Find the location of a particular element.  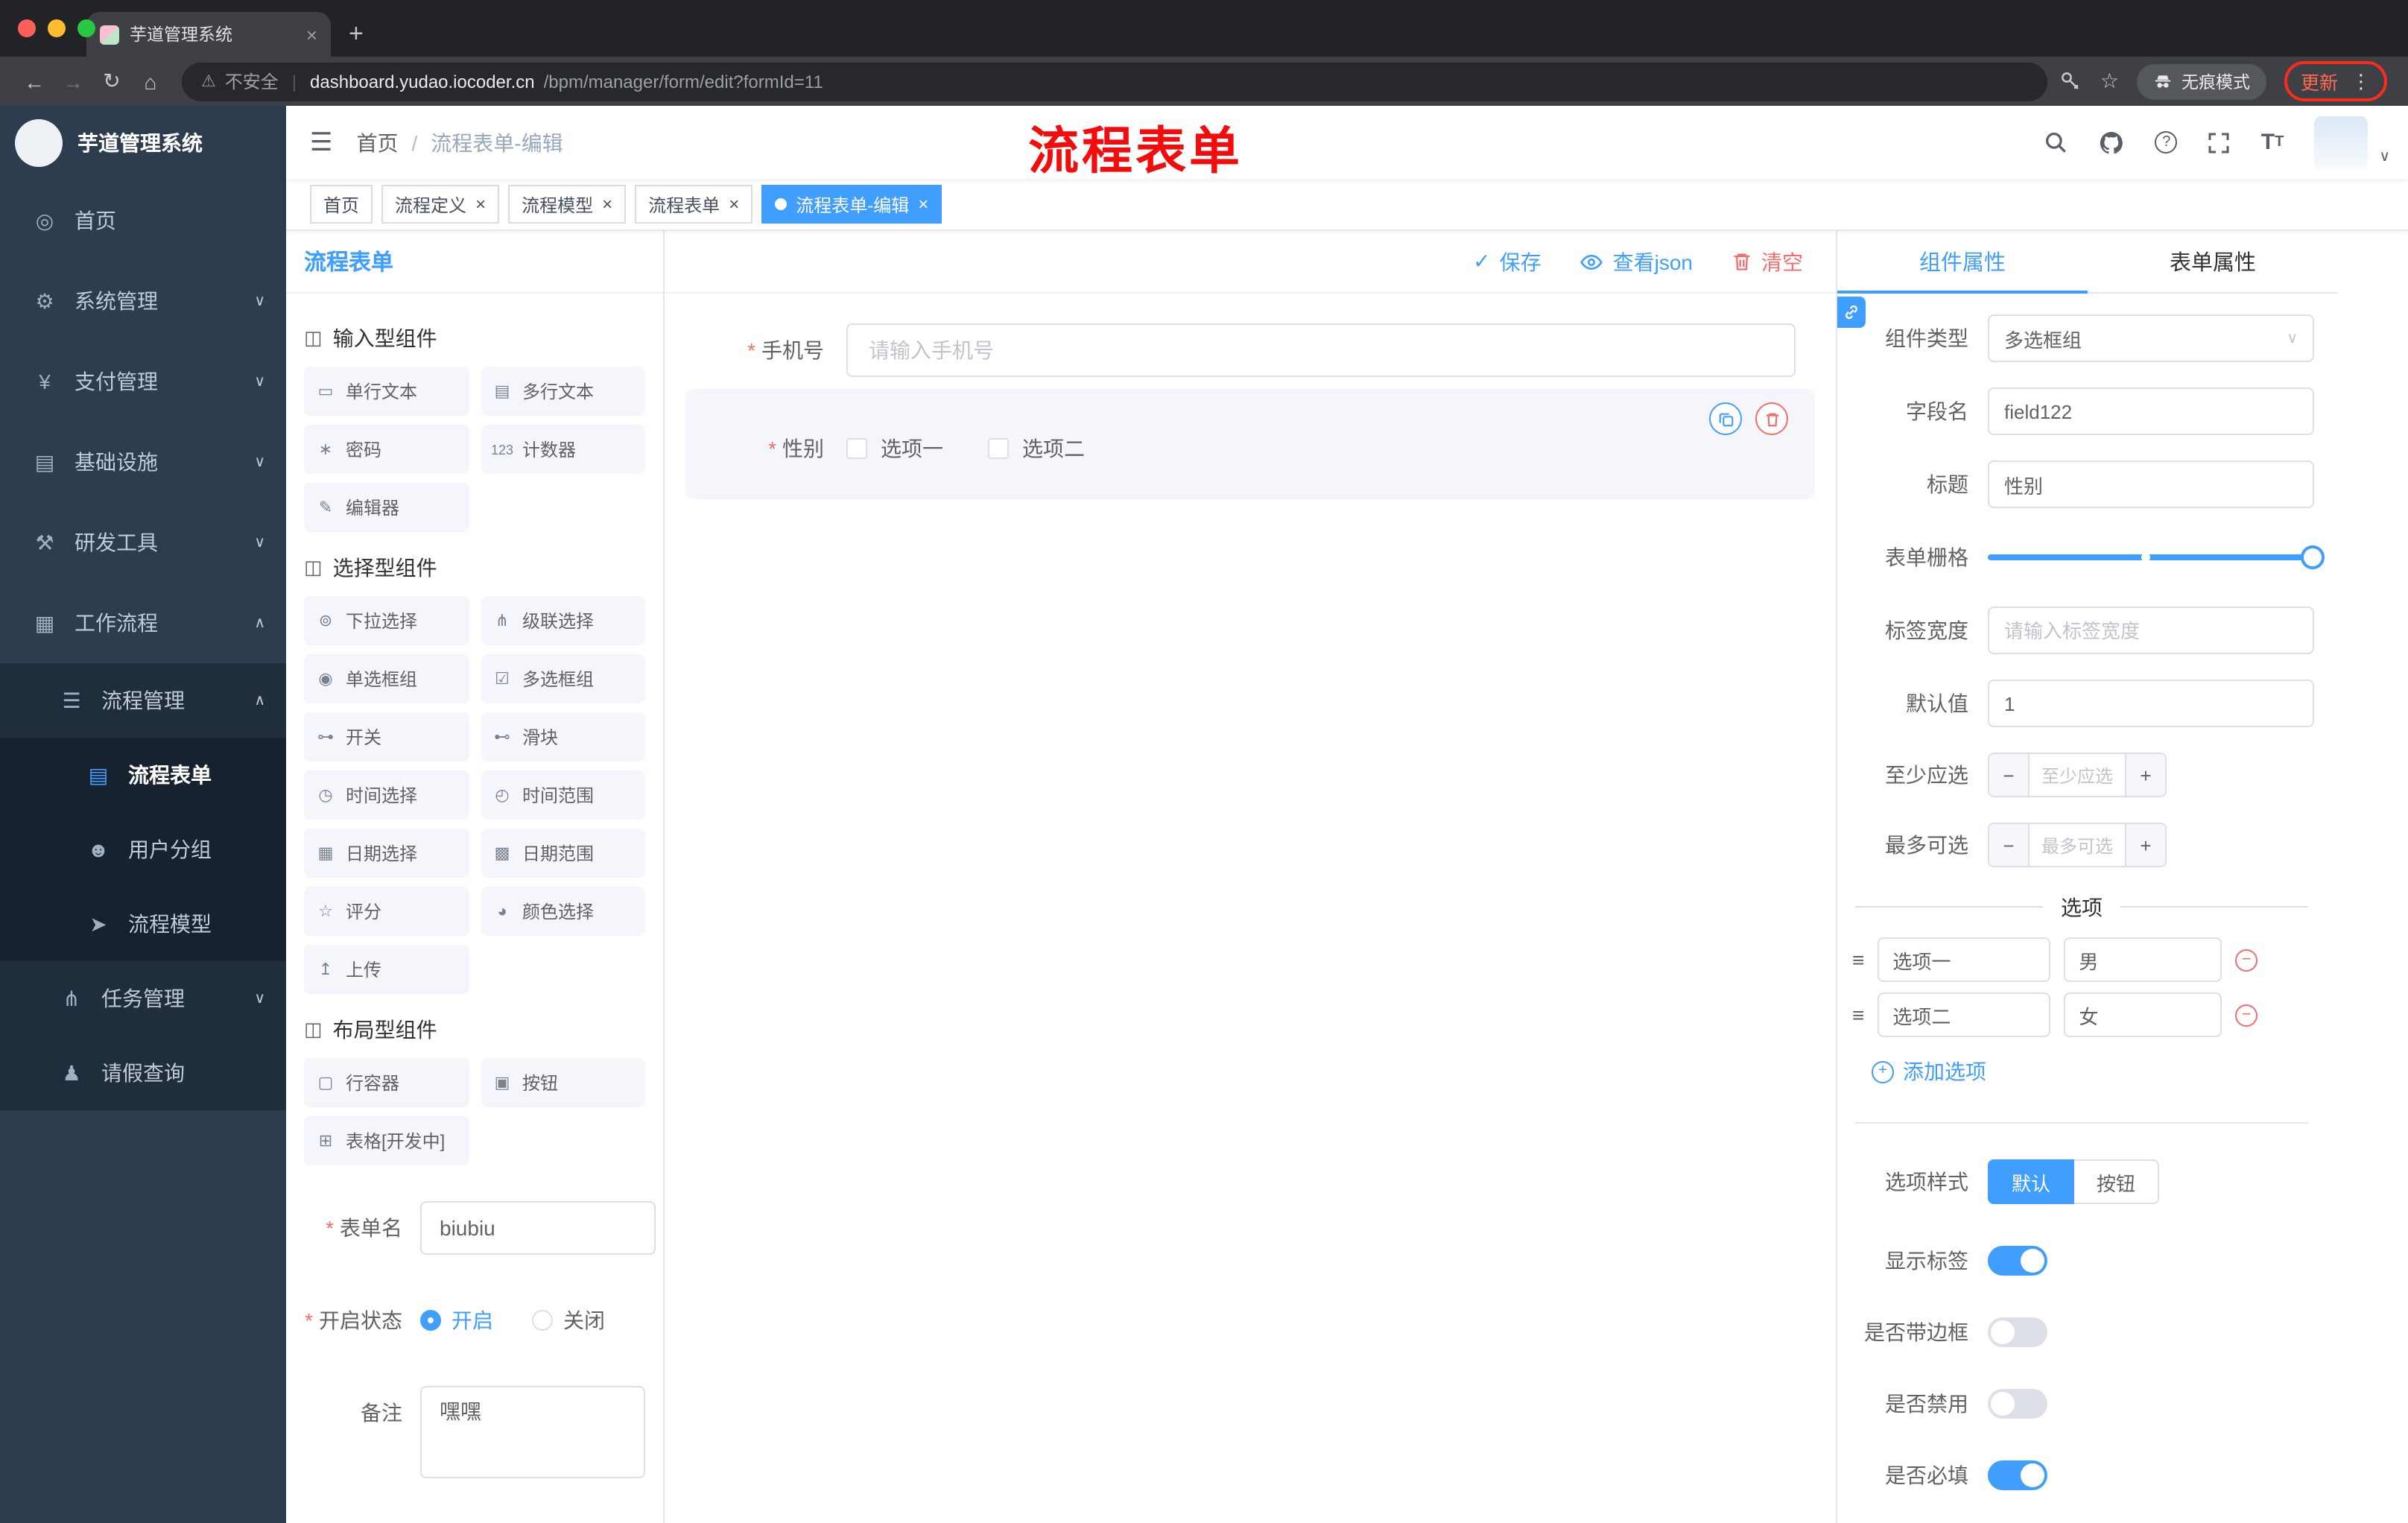

view-json-button: 查看json is located at coordinates (1636, 262).